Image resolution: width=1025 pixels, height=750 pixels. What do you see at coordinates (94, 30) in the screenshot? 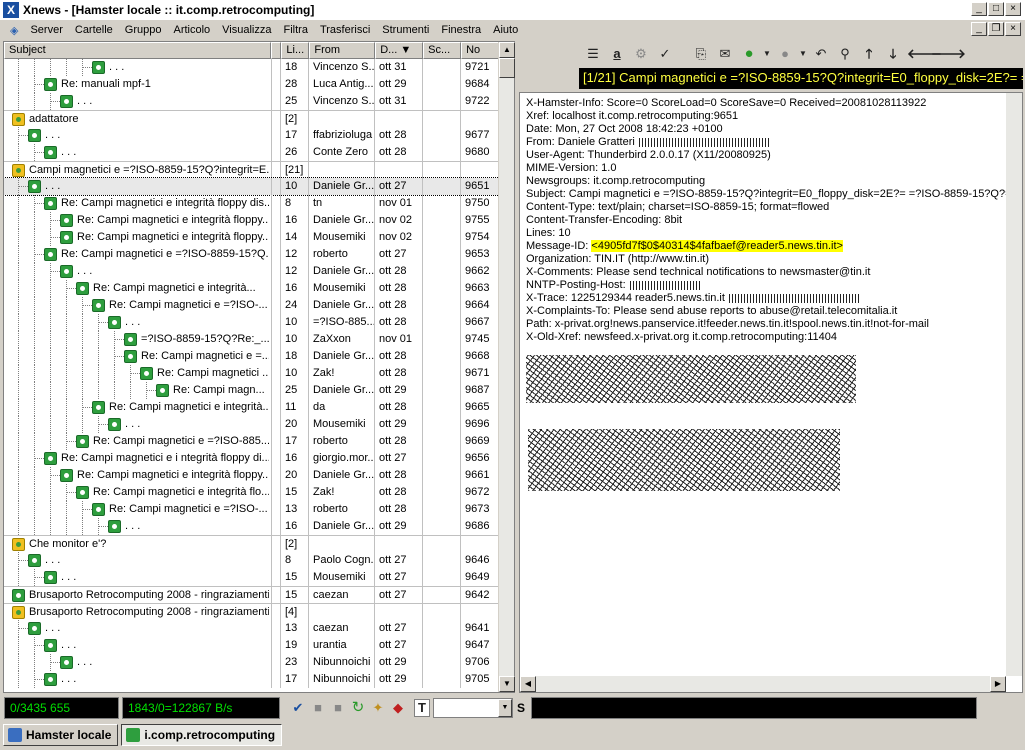
I see `menu-item: Cartelle` at bounding box center [94, 30].